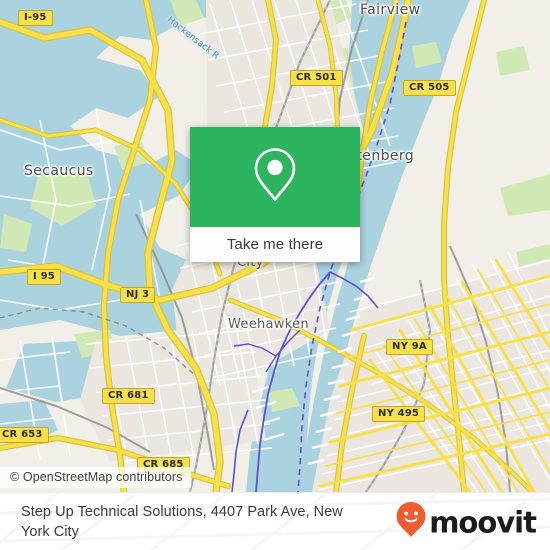 The width and height of the screenshot is (550, 550). What do you see at coordinates (429, 88) in the screenshot?
I see `route-shield-cr505: CR 505` at bounding box center [429, 88].